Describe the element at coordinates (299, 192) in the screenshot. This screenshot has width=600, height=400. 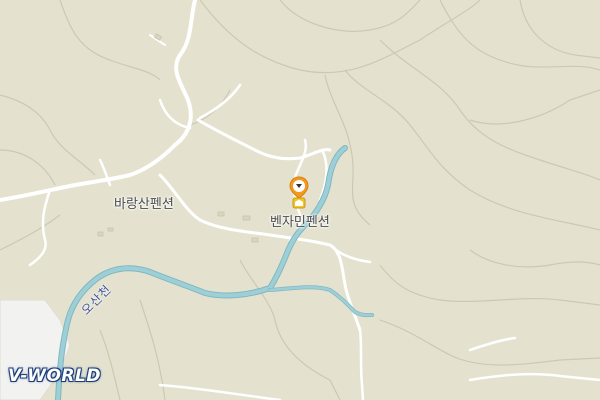
I see `pin-graphic` at that location.